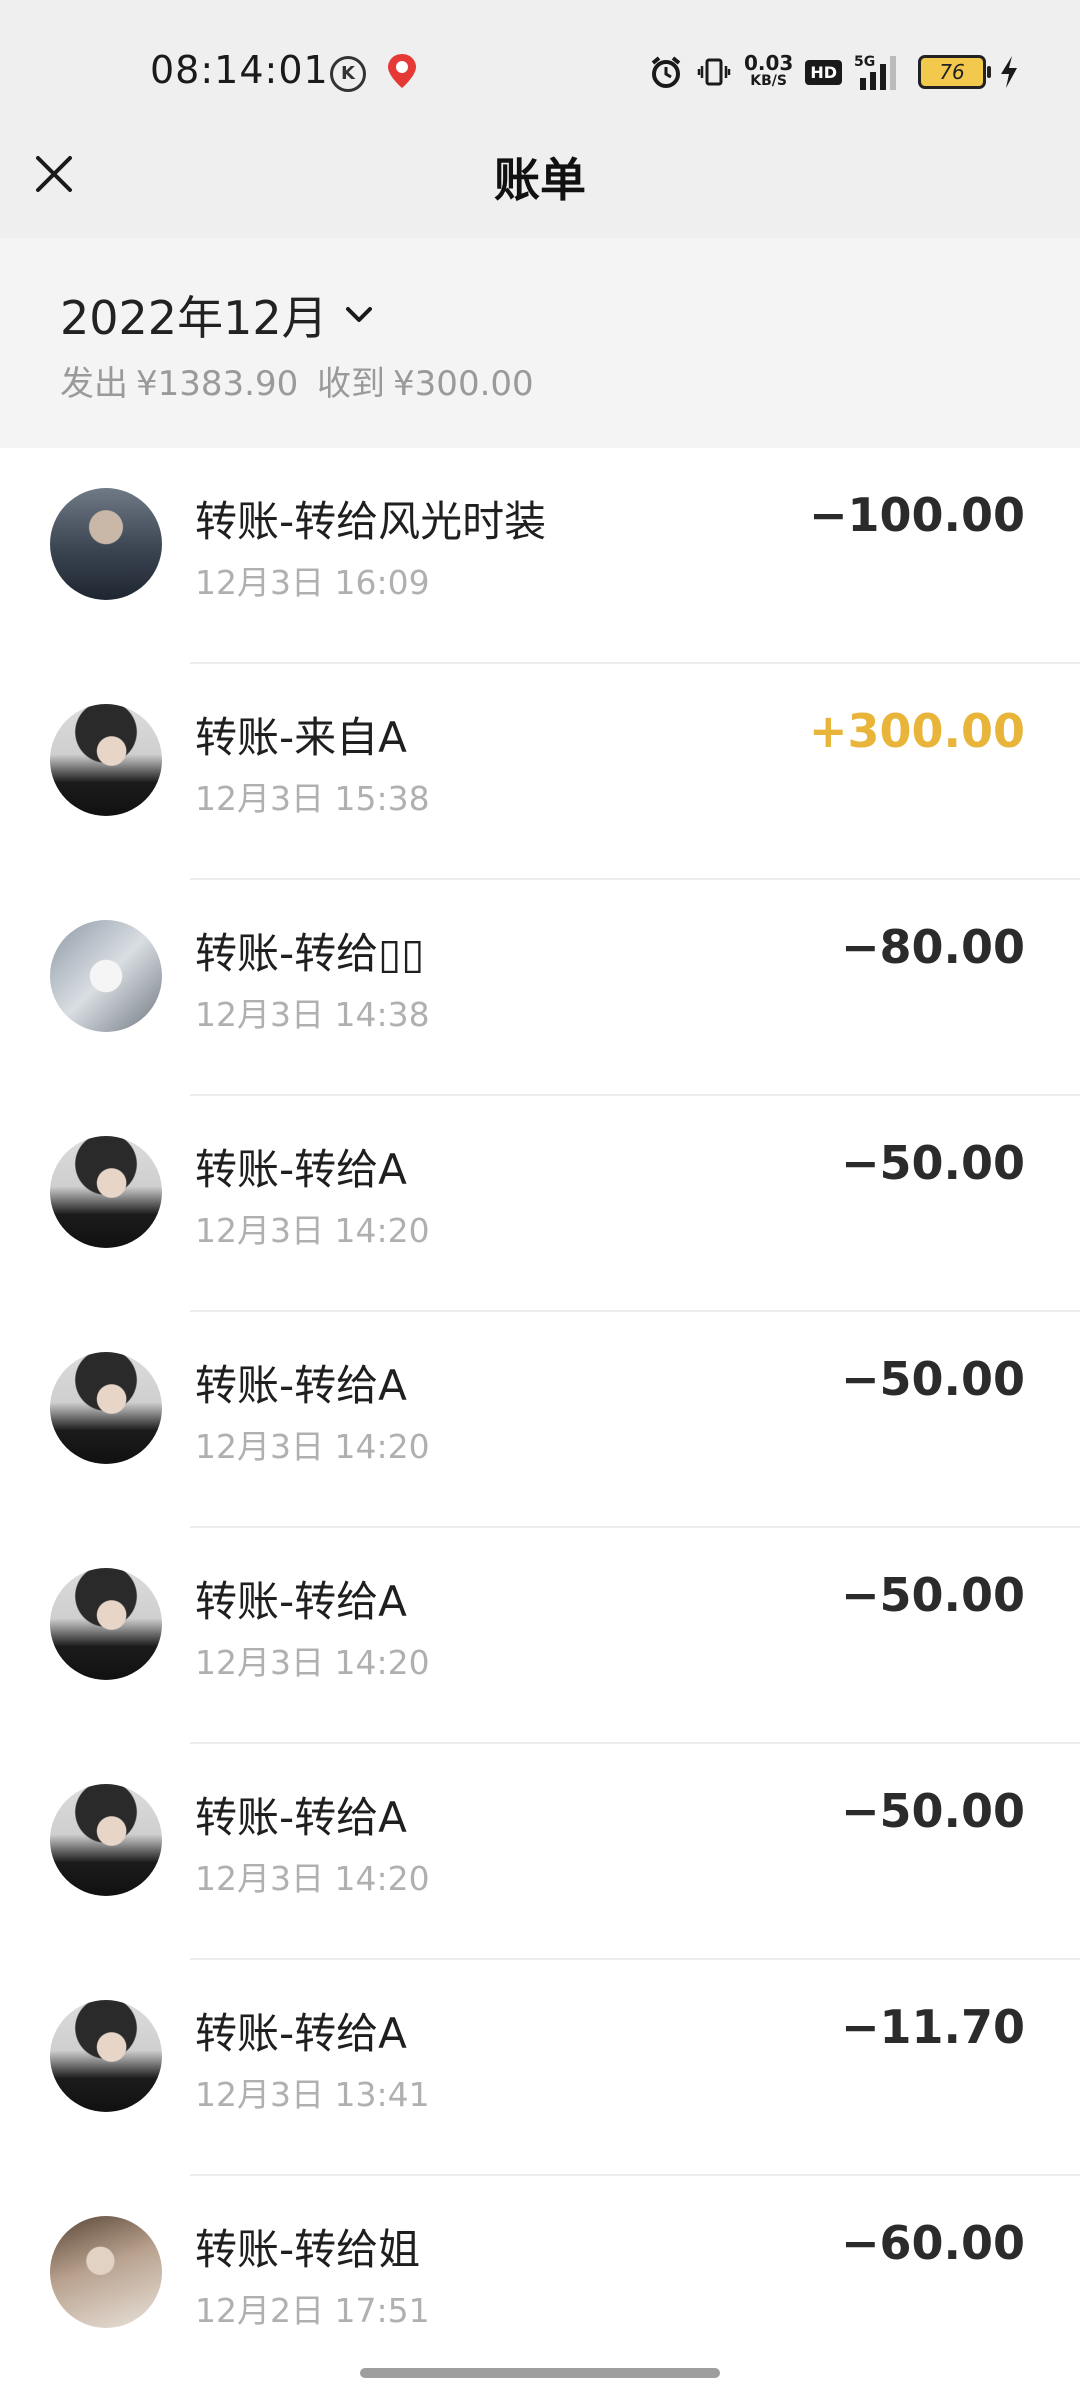 This screenshot has width=1080, height=2400. I want to click on status-bar: 08:14:01 K 0.03 KB/S HD 5G 76, so click(540, 70).